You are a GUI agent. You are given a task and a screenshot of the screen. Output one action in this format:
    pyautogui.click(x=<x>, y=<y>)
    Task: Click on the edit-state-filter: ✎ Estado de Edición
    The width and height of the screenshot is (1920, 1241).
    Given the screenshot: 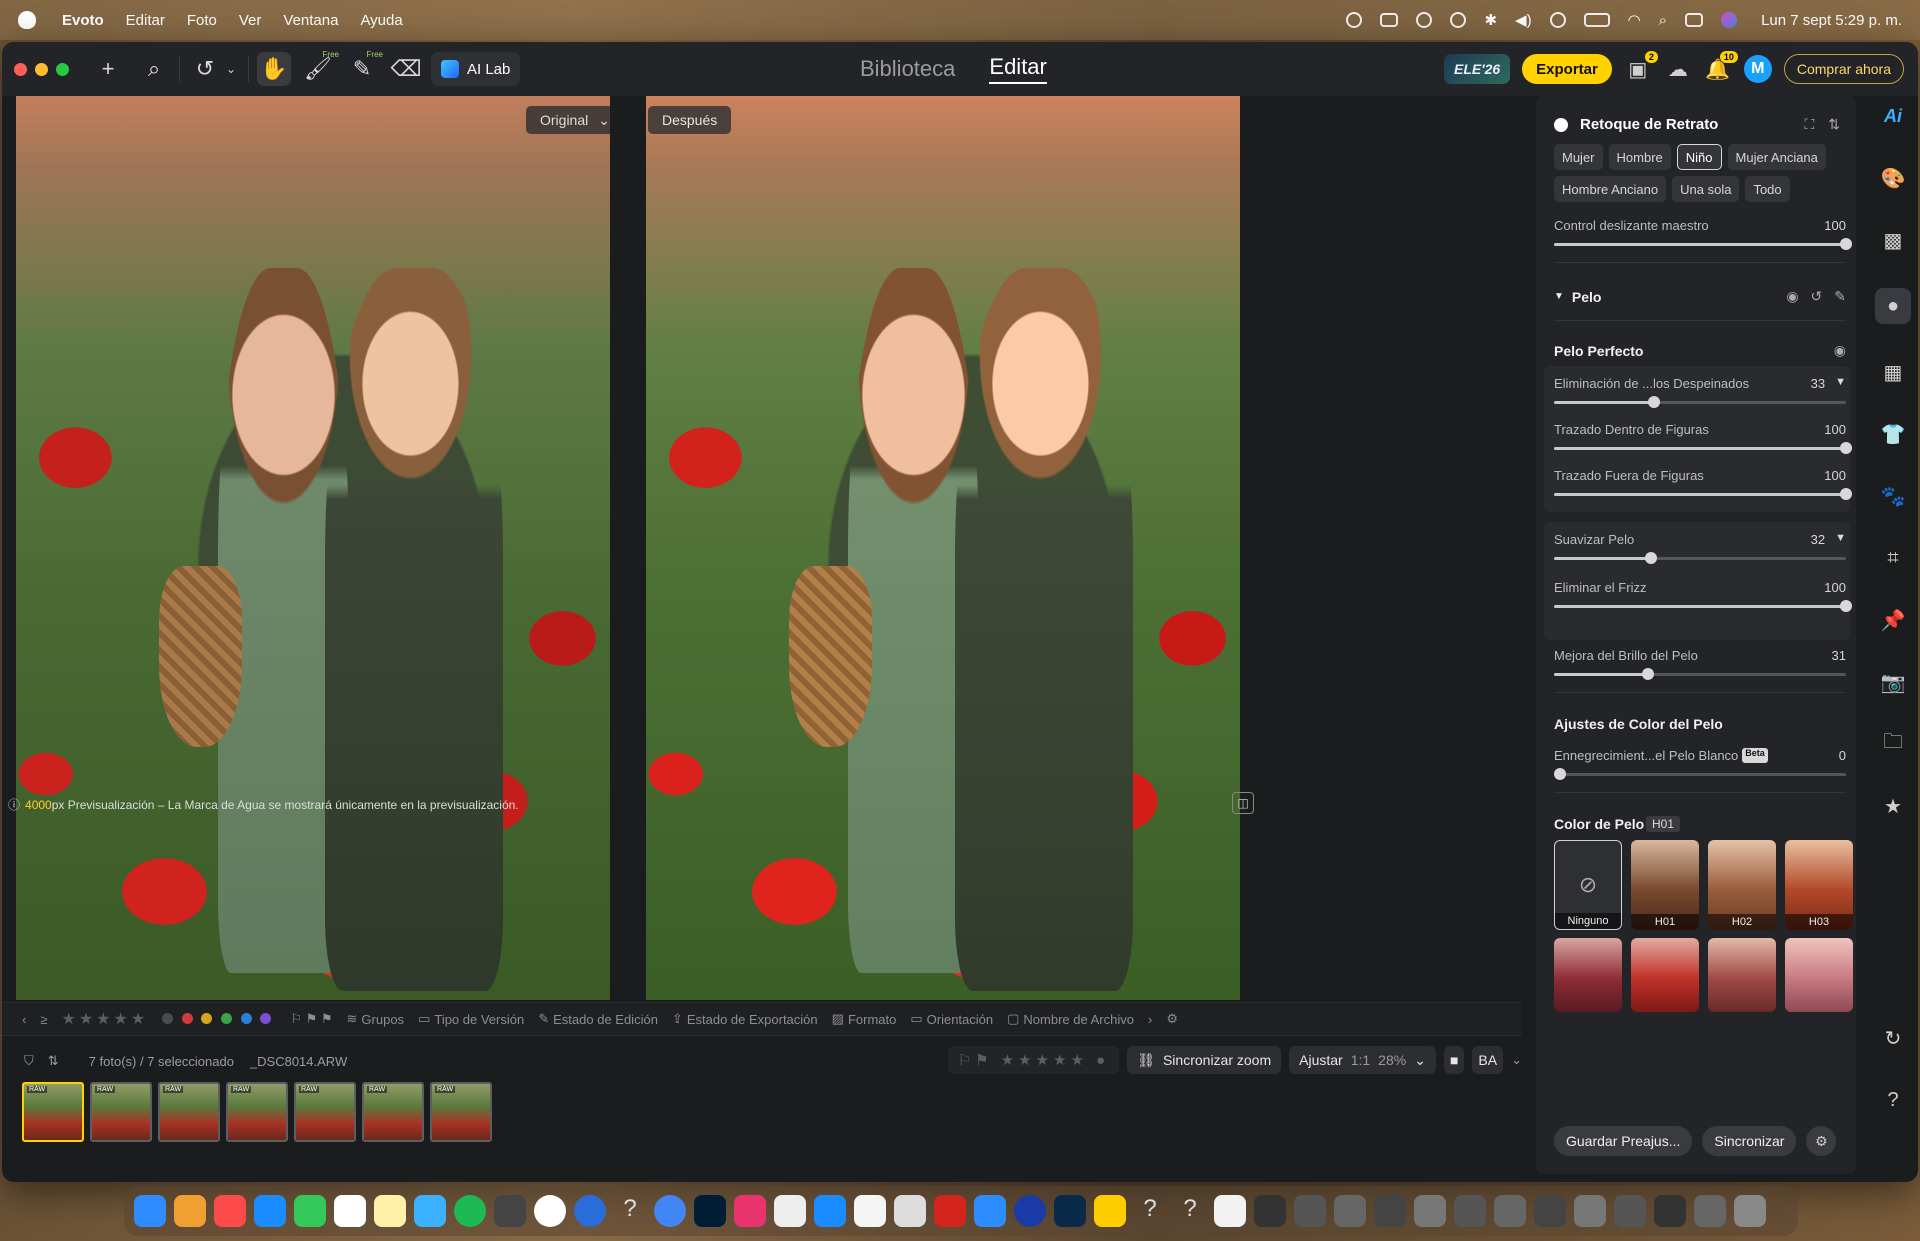 What is the action you would take?
    pyautogui.click(x=598, y=1019)
    